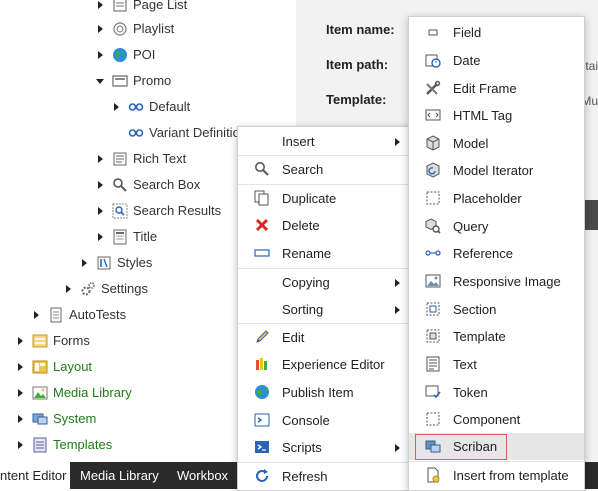  What do you see at coordinates (475, 446) in the screenshot?
I see `menu-item-label: Scriban` at bounding box center [475, 446].